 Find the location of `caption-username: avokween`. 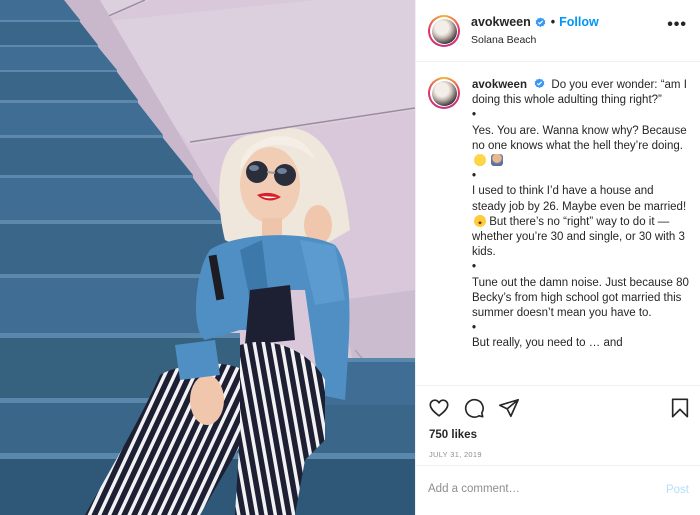

caption-username: avokween is located at coordinates (499, 85).